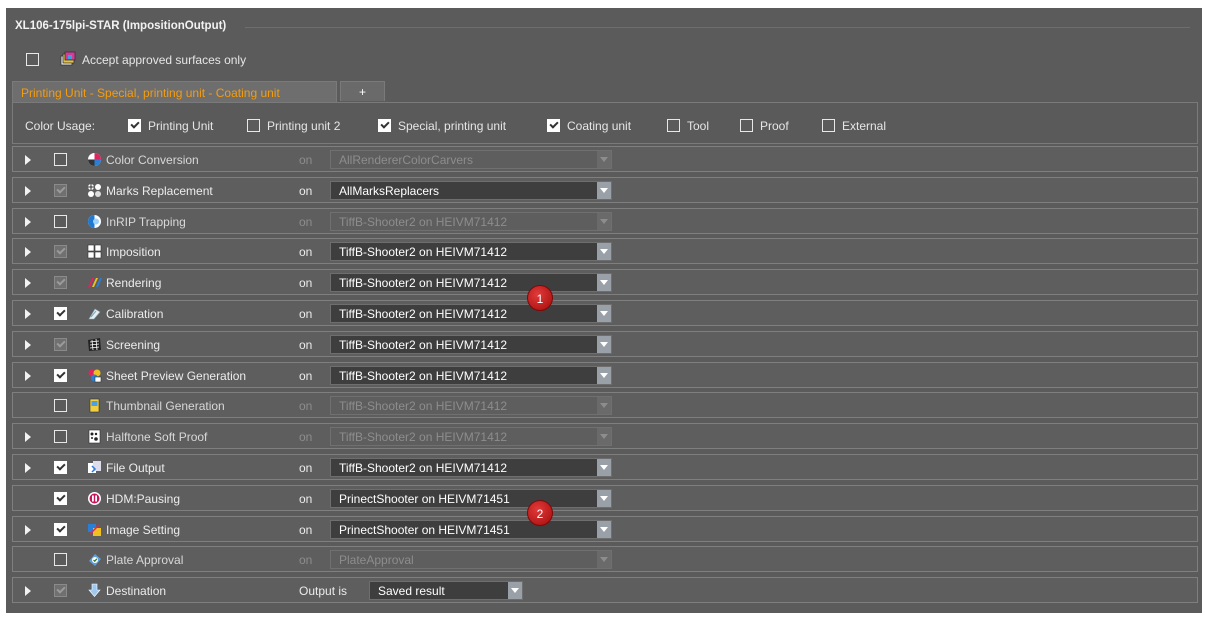  Describe the element at coordinates (136, 591) in the screenshot. I see `destination-name: Destination` at that location.